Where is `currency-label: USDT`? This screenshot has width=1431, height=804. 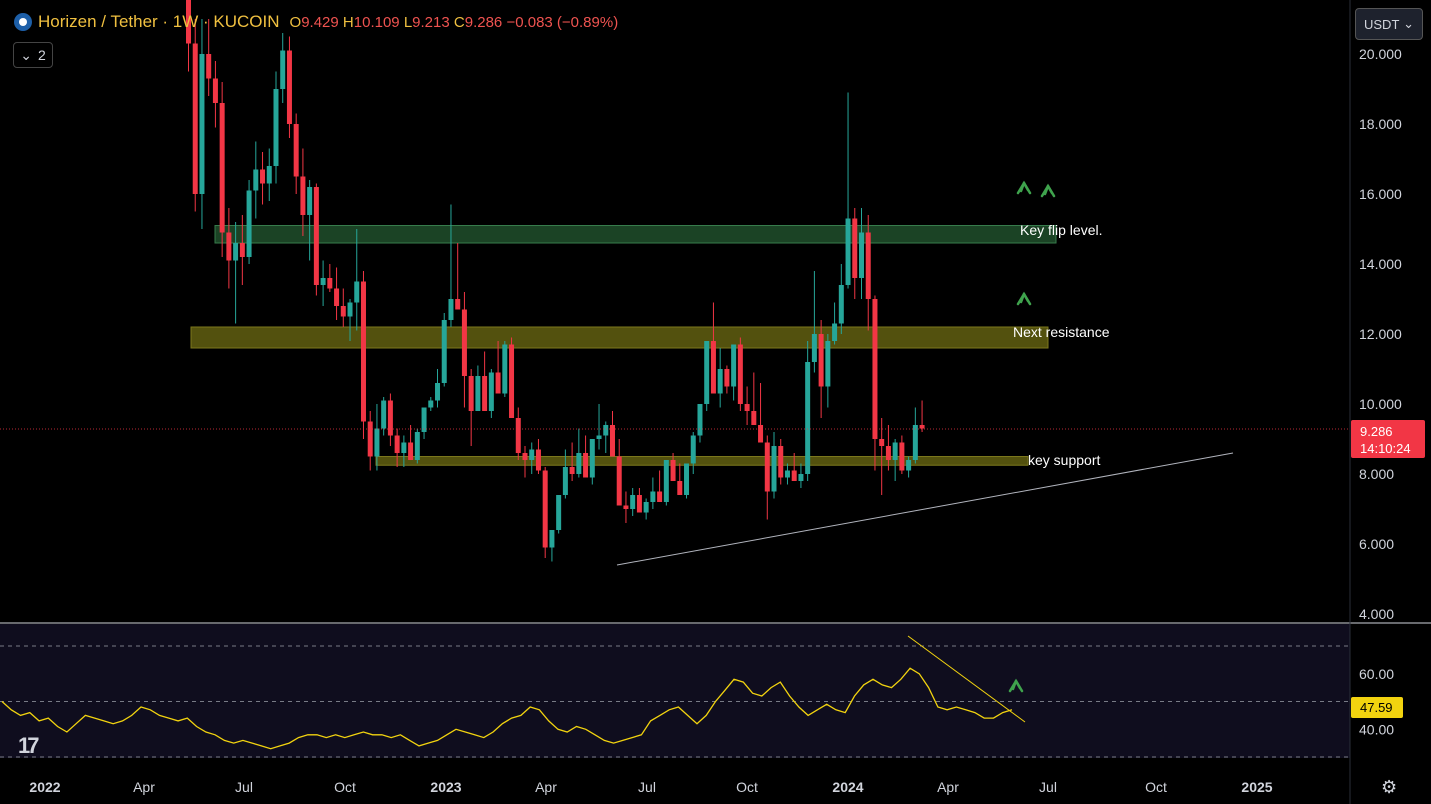
currency-label: USDT is located at coordinates (1382, 24).